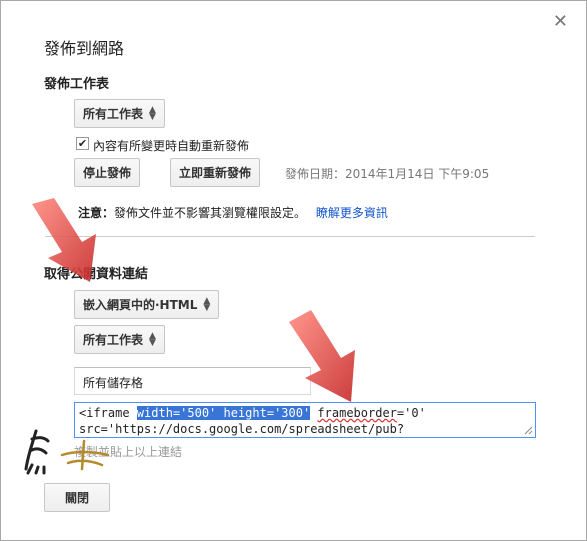 The image size is (587, 541). I want to click on note-text: 發佈文件並不影響其瀏覽權限設定。, so click(210, 213).